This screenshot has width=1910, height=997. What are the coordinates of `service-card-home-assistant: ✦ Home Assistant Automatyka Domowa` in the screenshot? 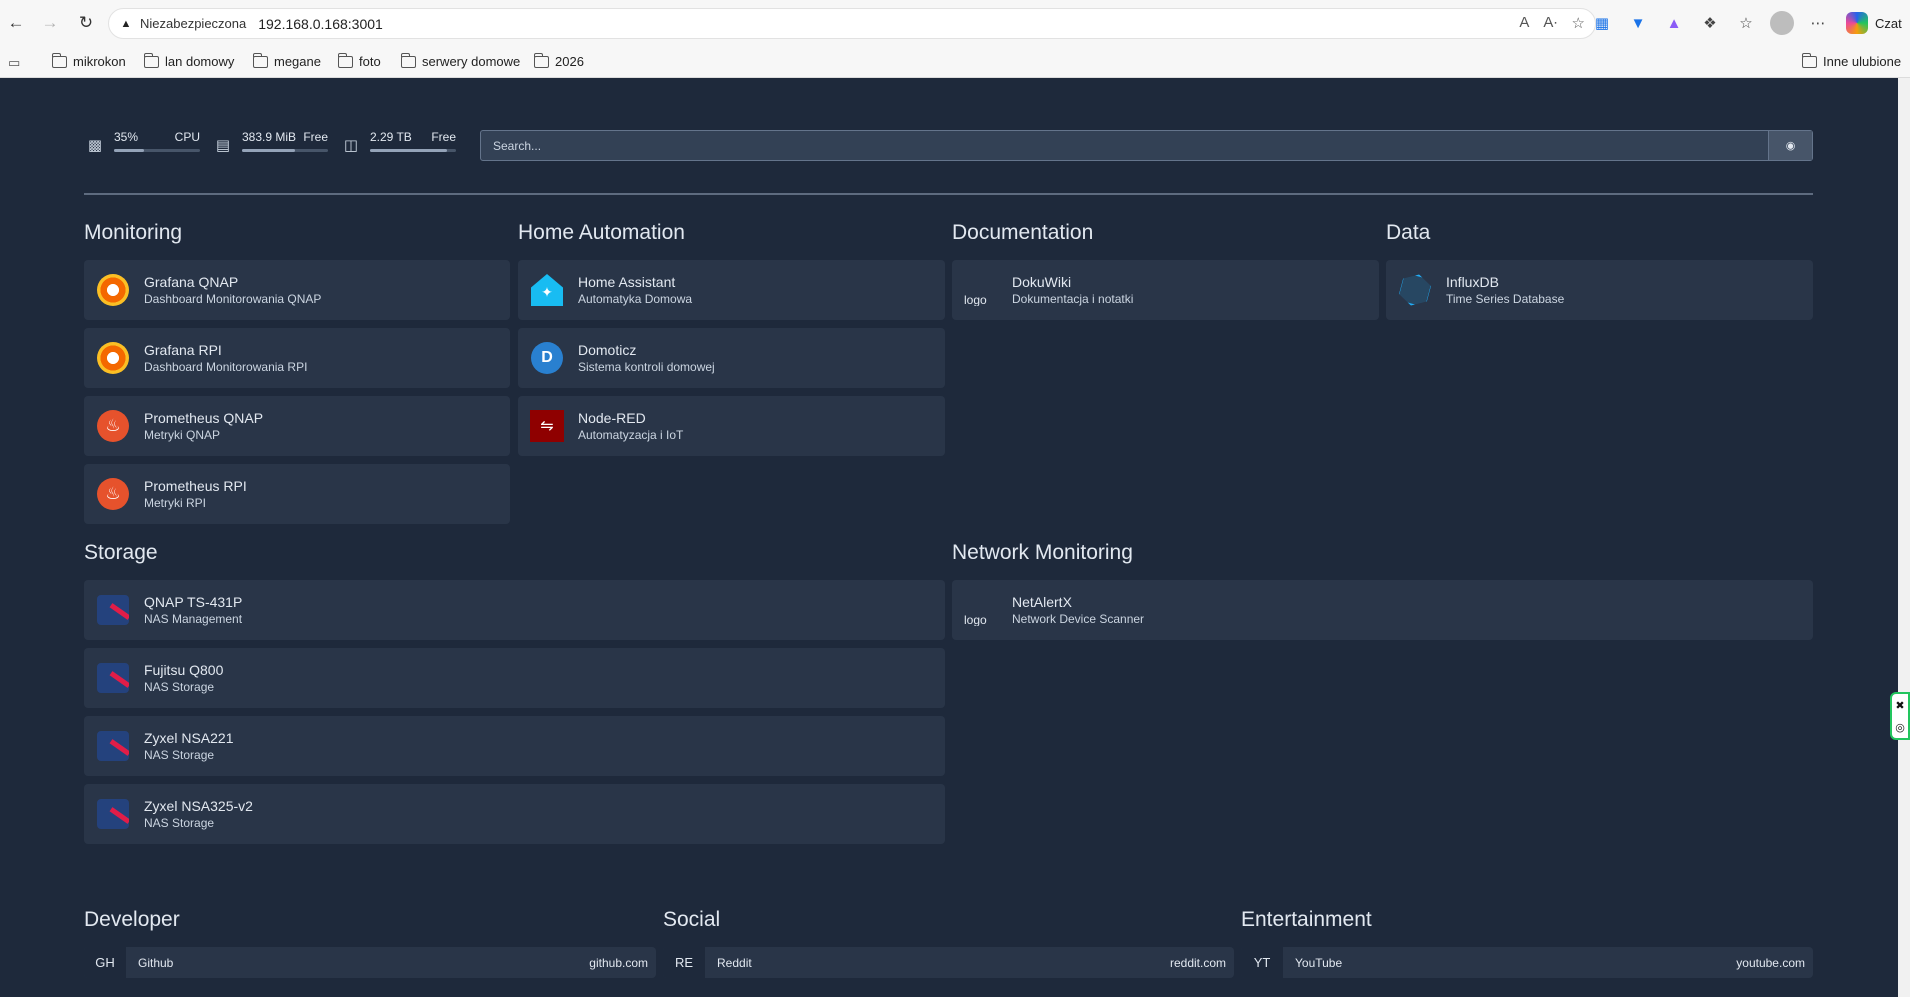 It's located at (731, 290).